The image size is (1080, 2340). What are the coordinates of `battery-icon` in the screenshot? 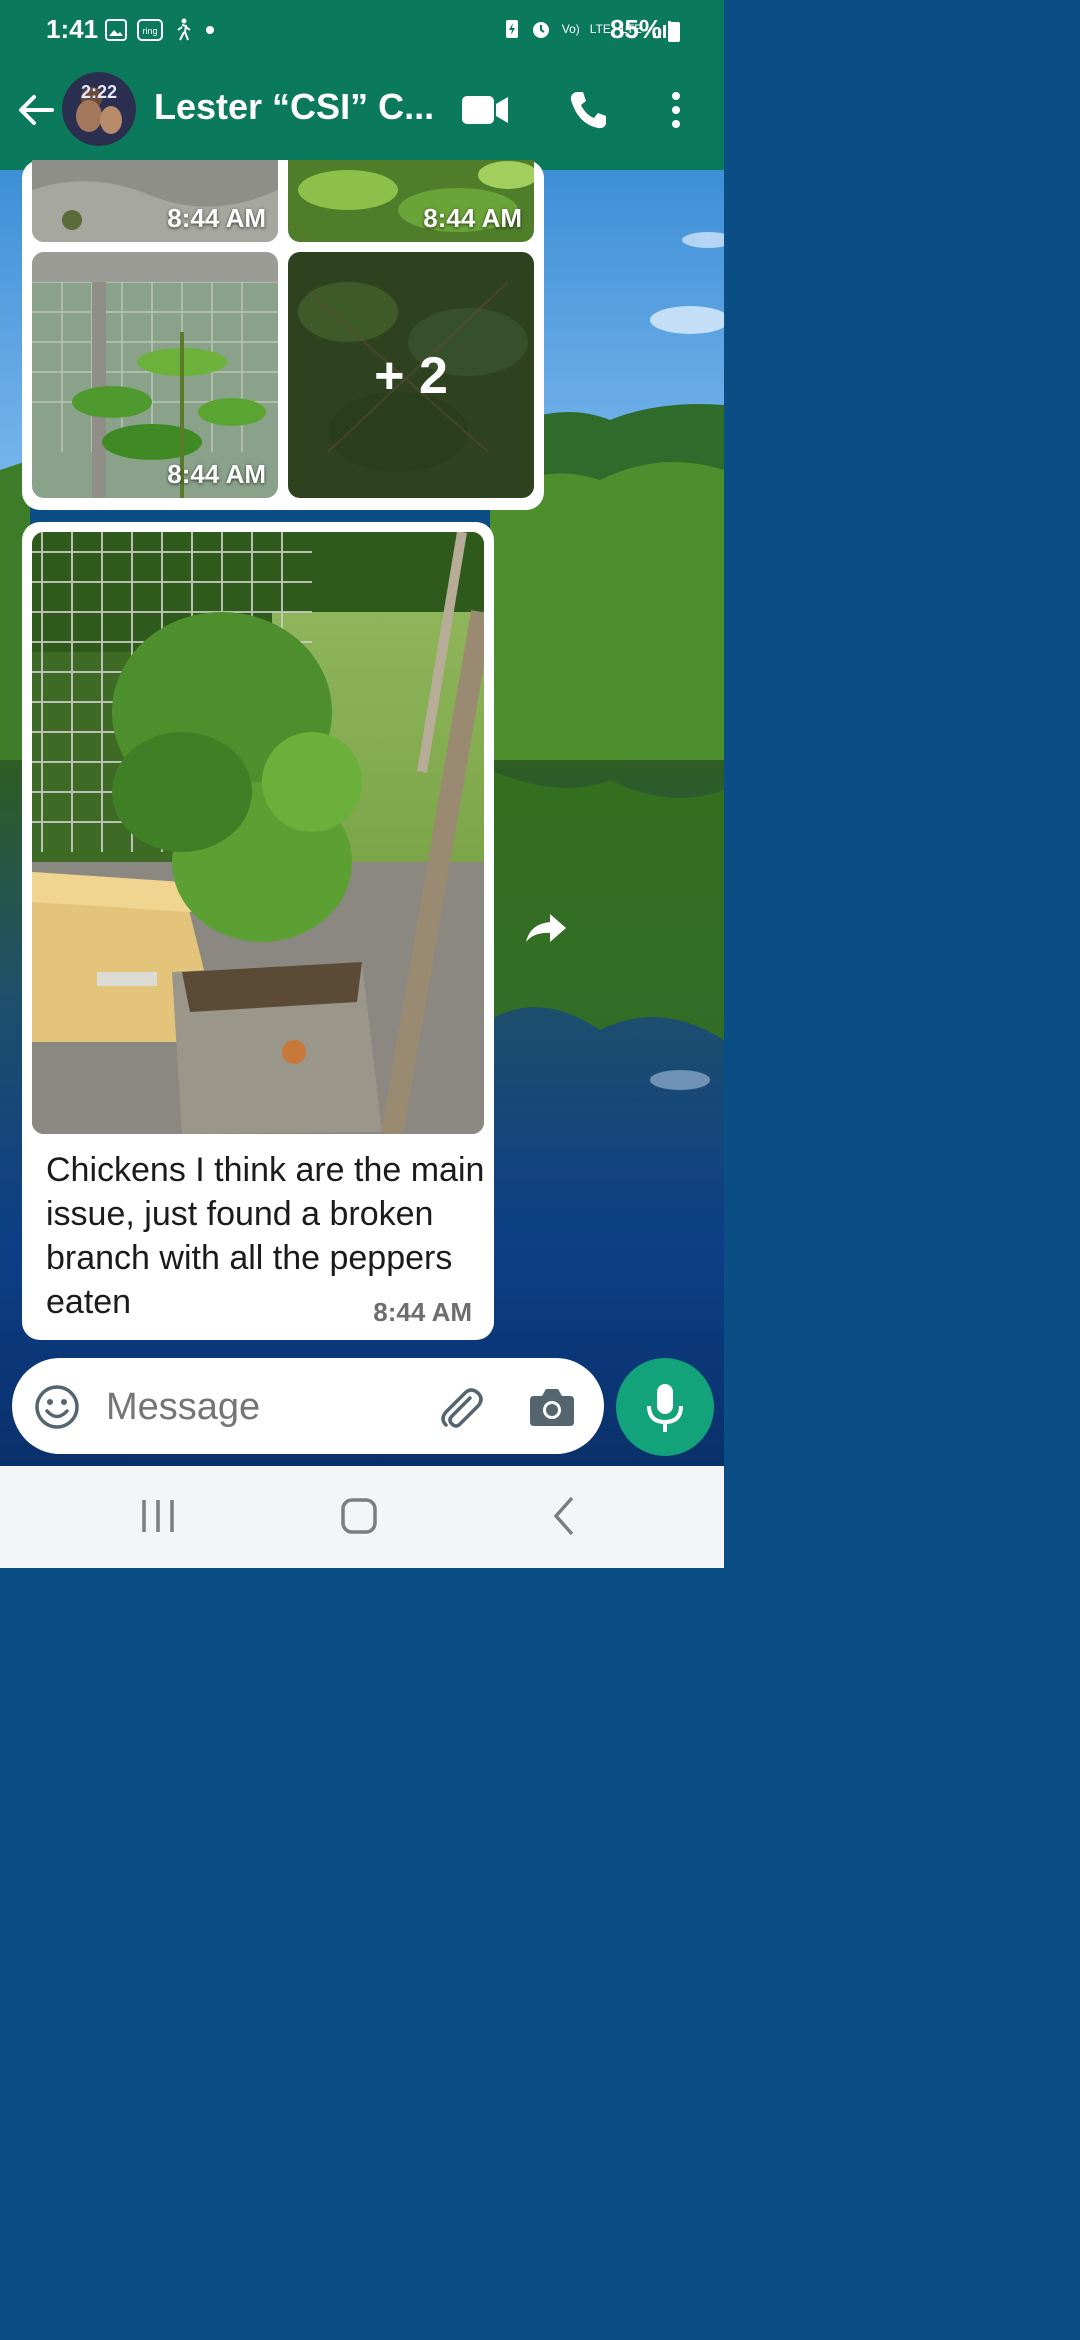 It's located at (674, 32).